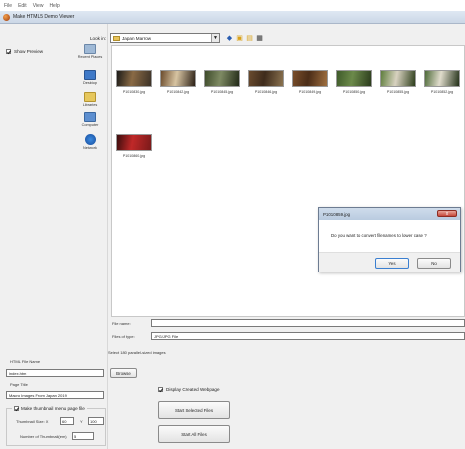  What do you see at coordinates (222, 92) in the screenshot?
I see `thumbnail-filename: P1010845.jpg` at bounding box center [222, 92].